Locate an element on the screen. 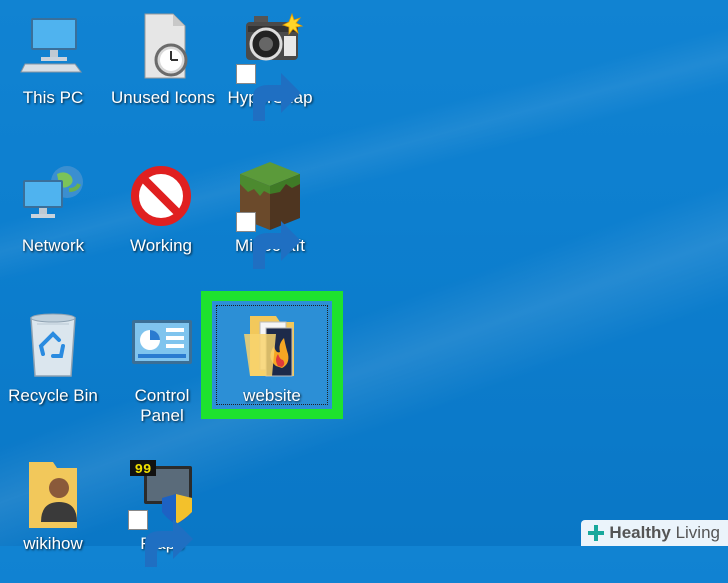 The image size is (728, 583). folder-icon is located at coordinates (272, 346).